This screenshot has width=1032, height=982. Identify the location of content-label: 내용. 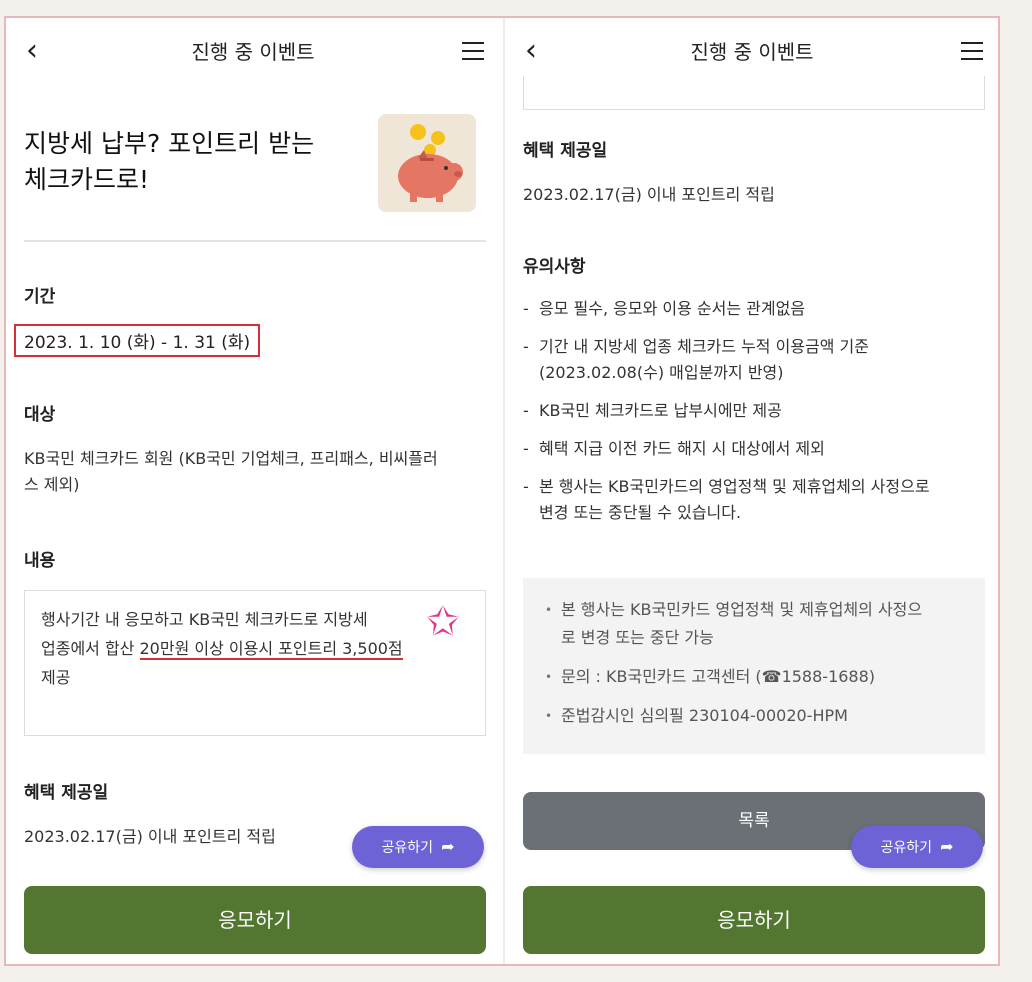
(40, 561).